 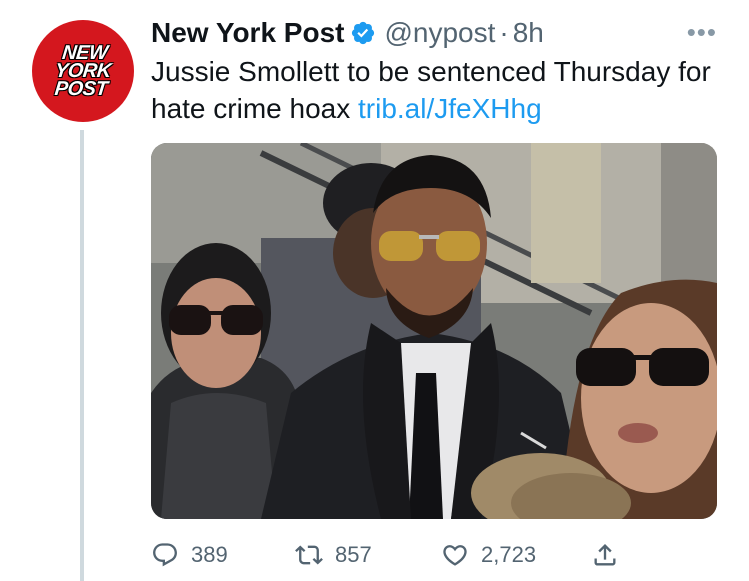 I want to click on retweet-count: 857, so click(x=353, y=554).